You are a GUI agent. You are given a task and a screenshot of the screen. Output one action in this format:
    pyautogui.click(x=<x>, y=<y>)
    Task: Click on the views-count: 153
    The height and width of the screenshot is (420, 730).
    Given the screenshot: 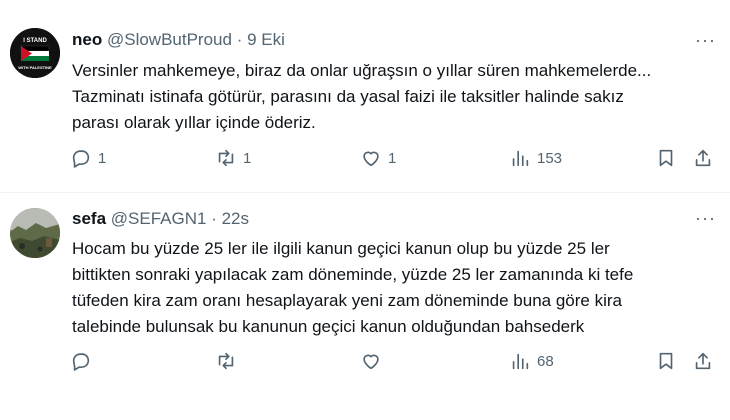 What is the action you would take?
    pyautogui.click(x=550, y=158)
    